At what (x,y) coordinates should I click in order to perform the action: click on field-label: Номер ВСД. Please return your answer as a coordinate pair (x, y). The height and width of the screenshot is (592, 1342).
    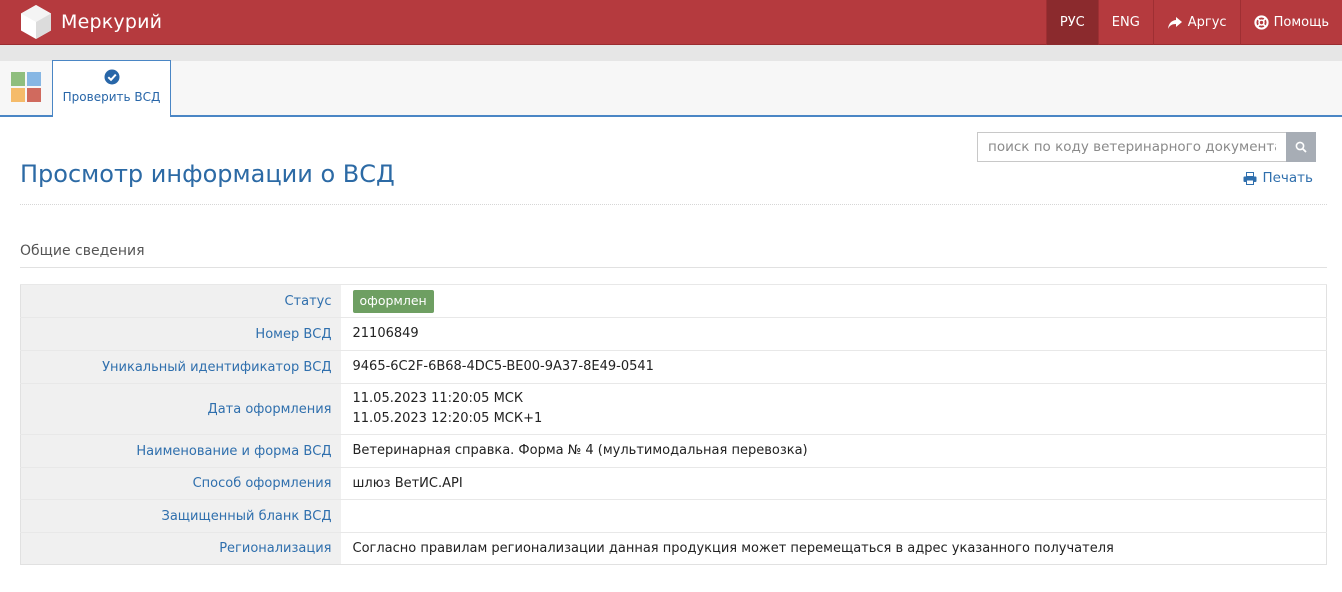
    Looking at the image, I should click on (180, 334).